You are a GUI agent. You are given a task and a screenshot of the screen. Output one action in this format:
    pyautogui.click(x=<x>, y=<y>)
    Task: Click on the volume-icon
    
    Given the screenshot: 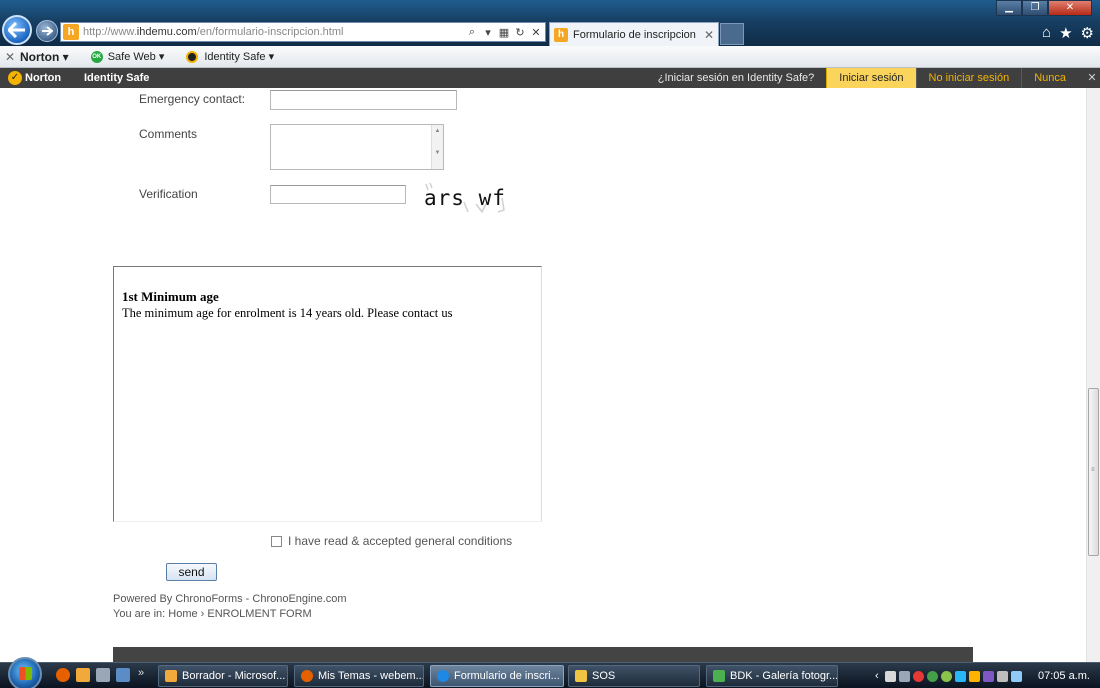 What is the action you would take?
    pyautogui.click(x=1016, y=676)
    